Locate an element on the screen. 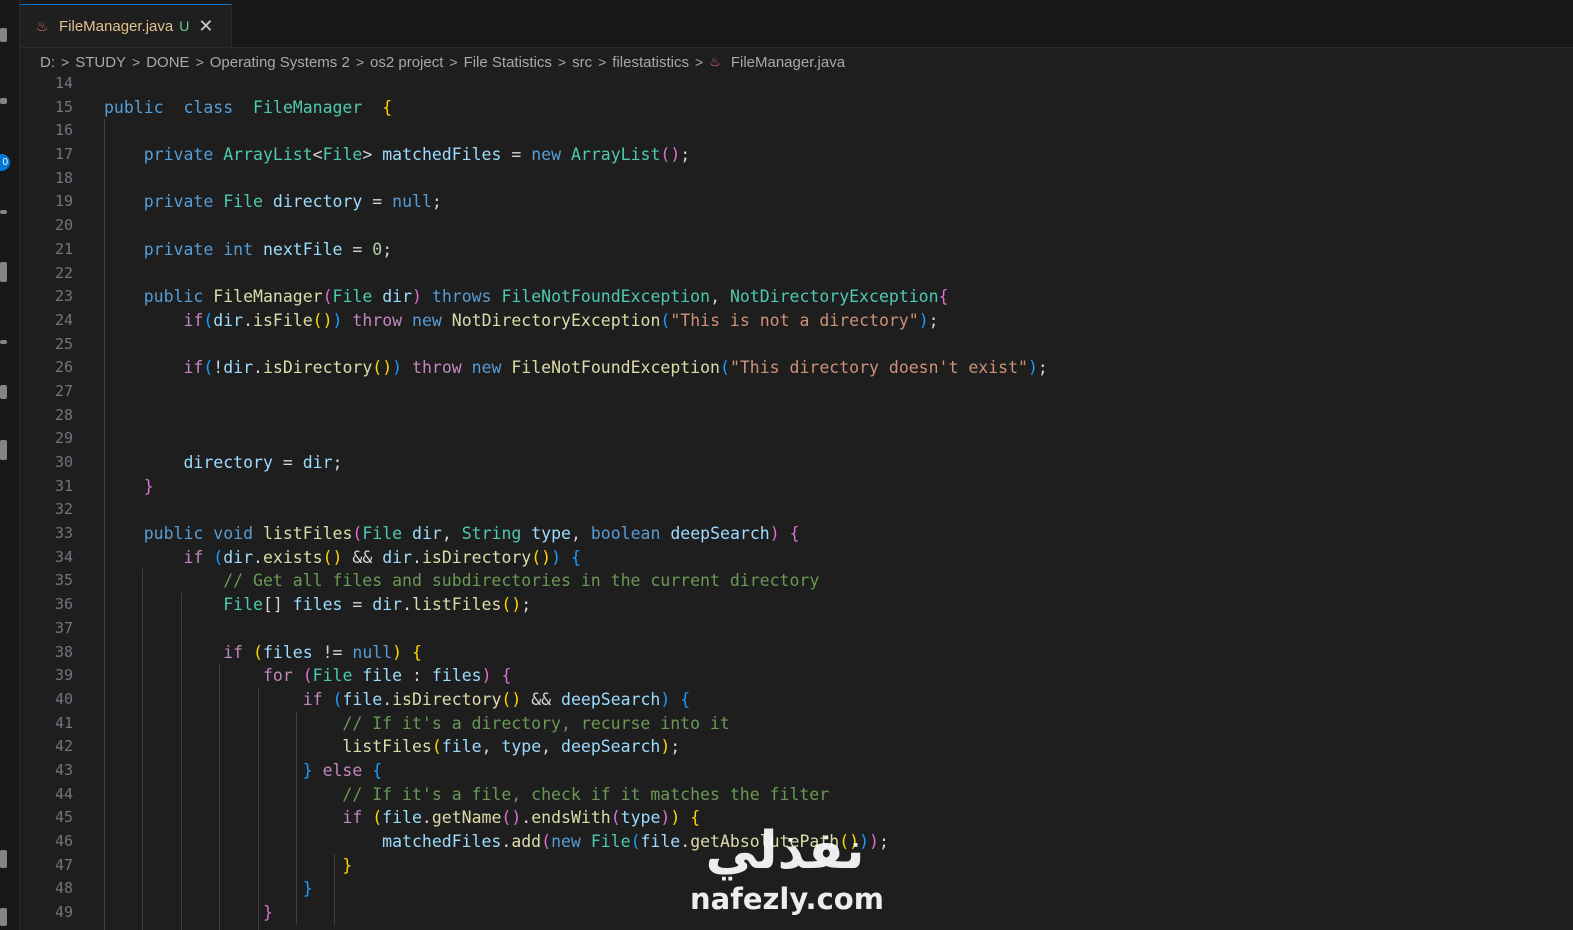  code-token: ) is located at coordinates (417, 297).